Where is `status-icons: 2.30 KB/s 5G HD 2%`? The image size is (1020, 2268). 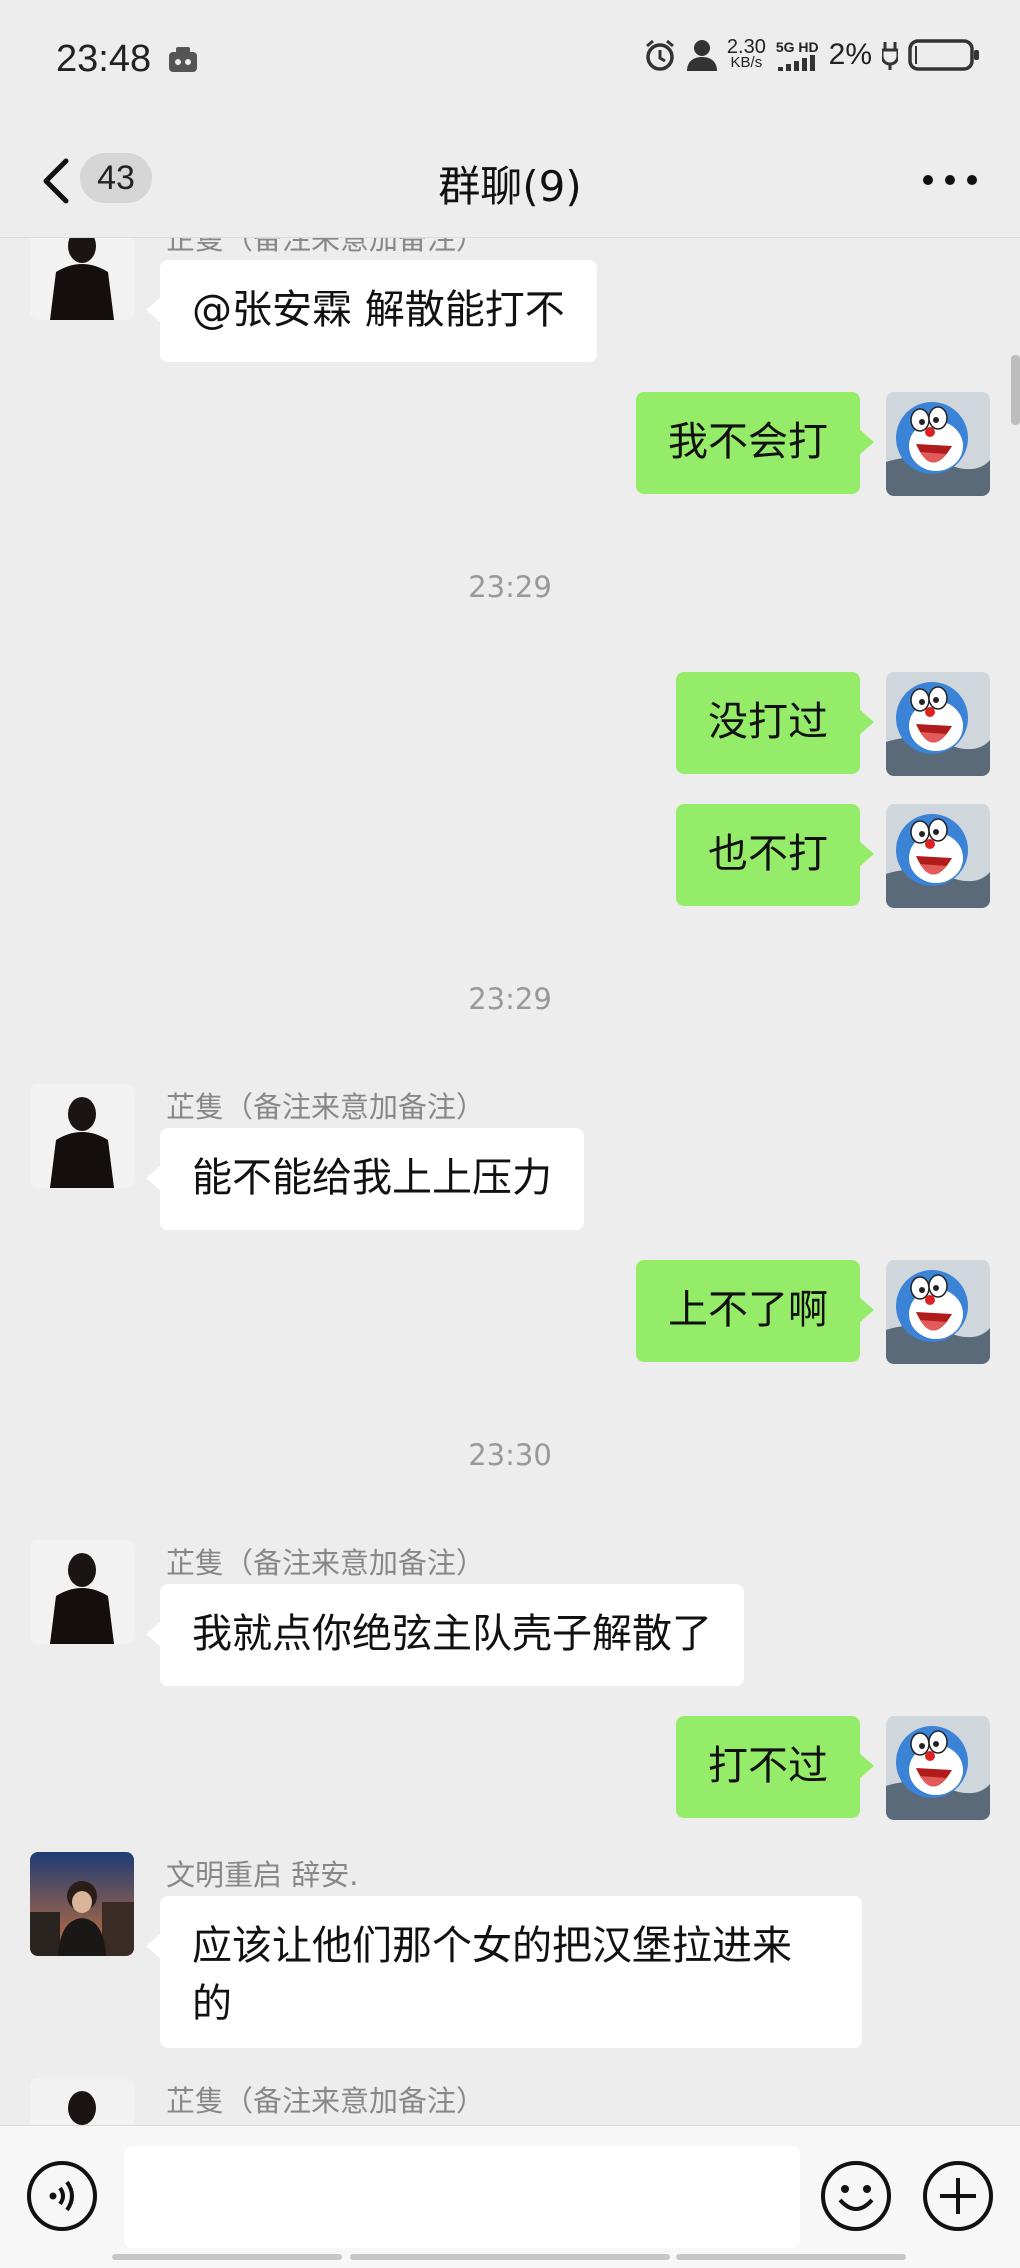
status-icons: 2.30 KB/s 5G HD 2% is located at coordinates (811, 54).